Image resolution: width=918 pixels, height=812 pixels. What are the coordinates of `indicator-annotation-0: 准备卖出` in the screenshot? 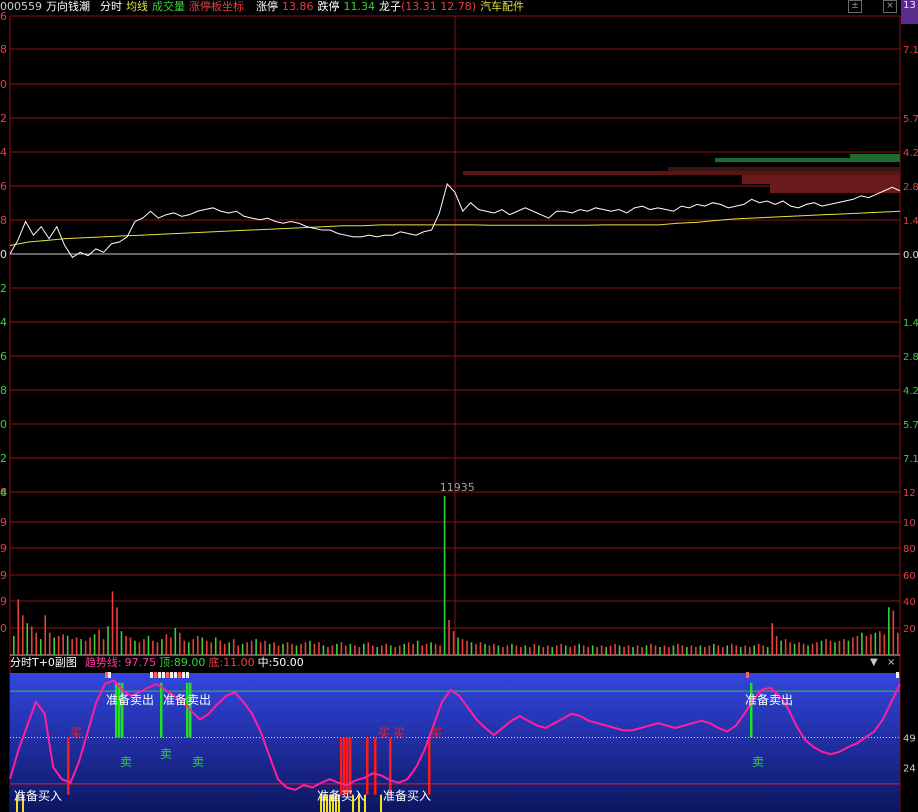 It's located at (130, 700).